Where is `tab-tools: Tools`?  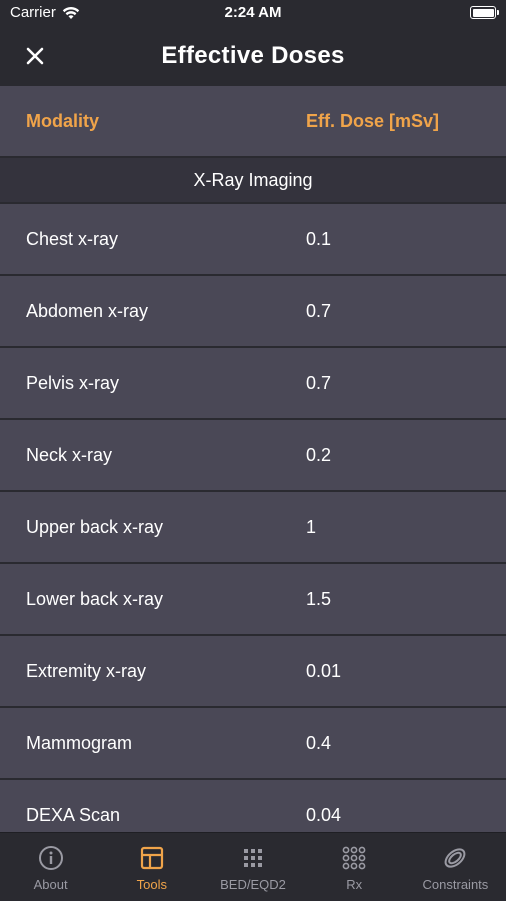
tab-tools: Tools is located at coordinates (151, 867).